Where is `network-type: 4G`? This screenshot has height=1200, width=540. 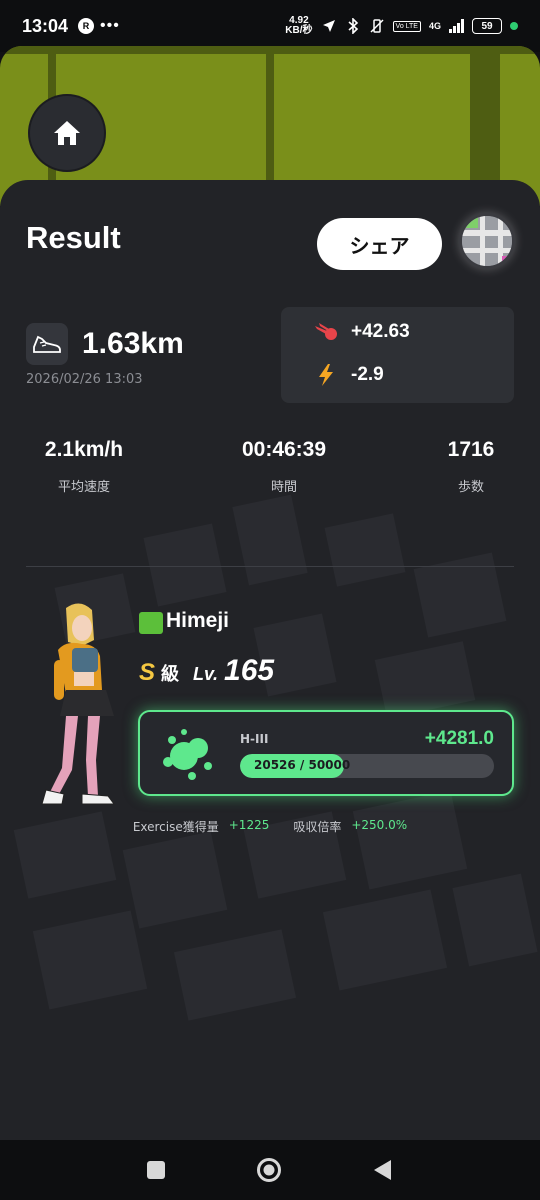 network-type: 4G is located at coordinates (434, 26).